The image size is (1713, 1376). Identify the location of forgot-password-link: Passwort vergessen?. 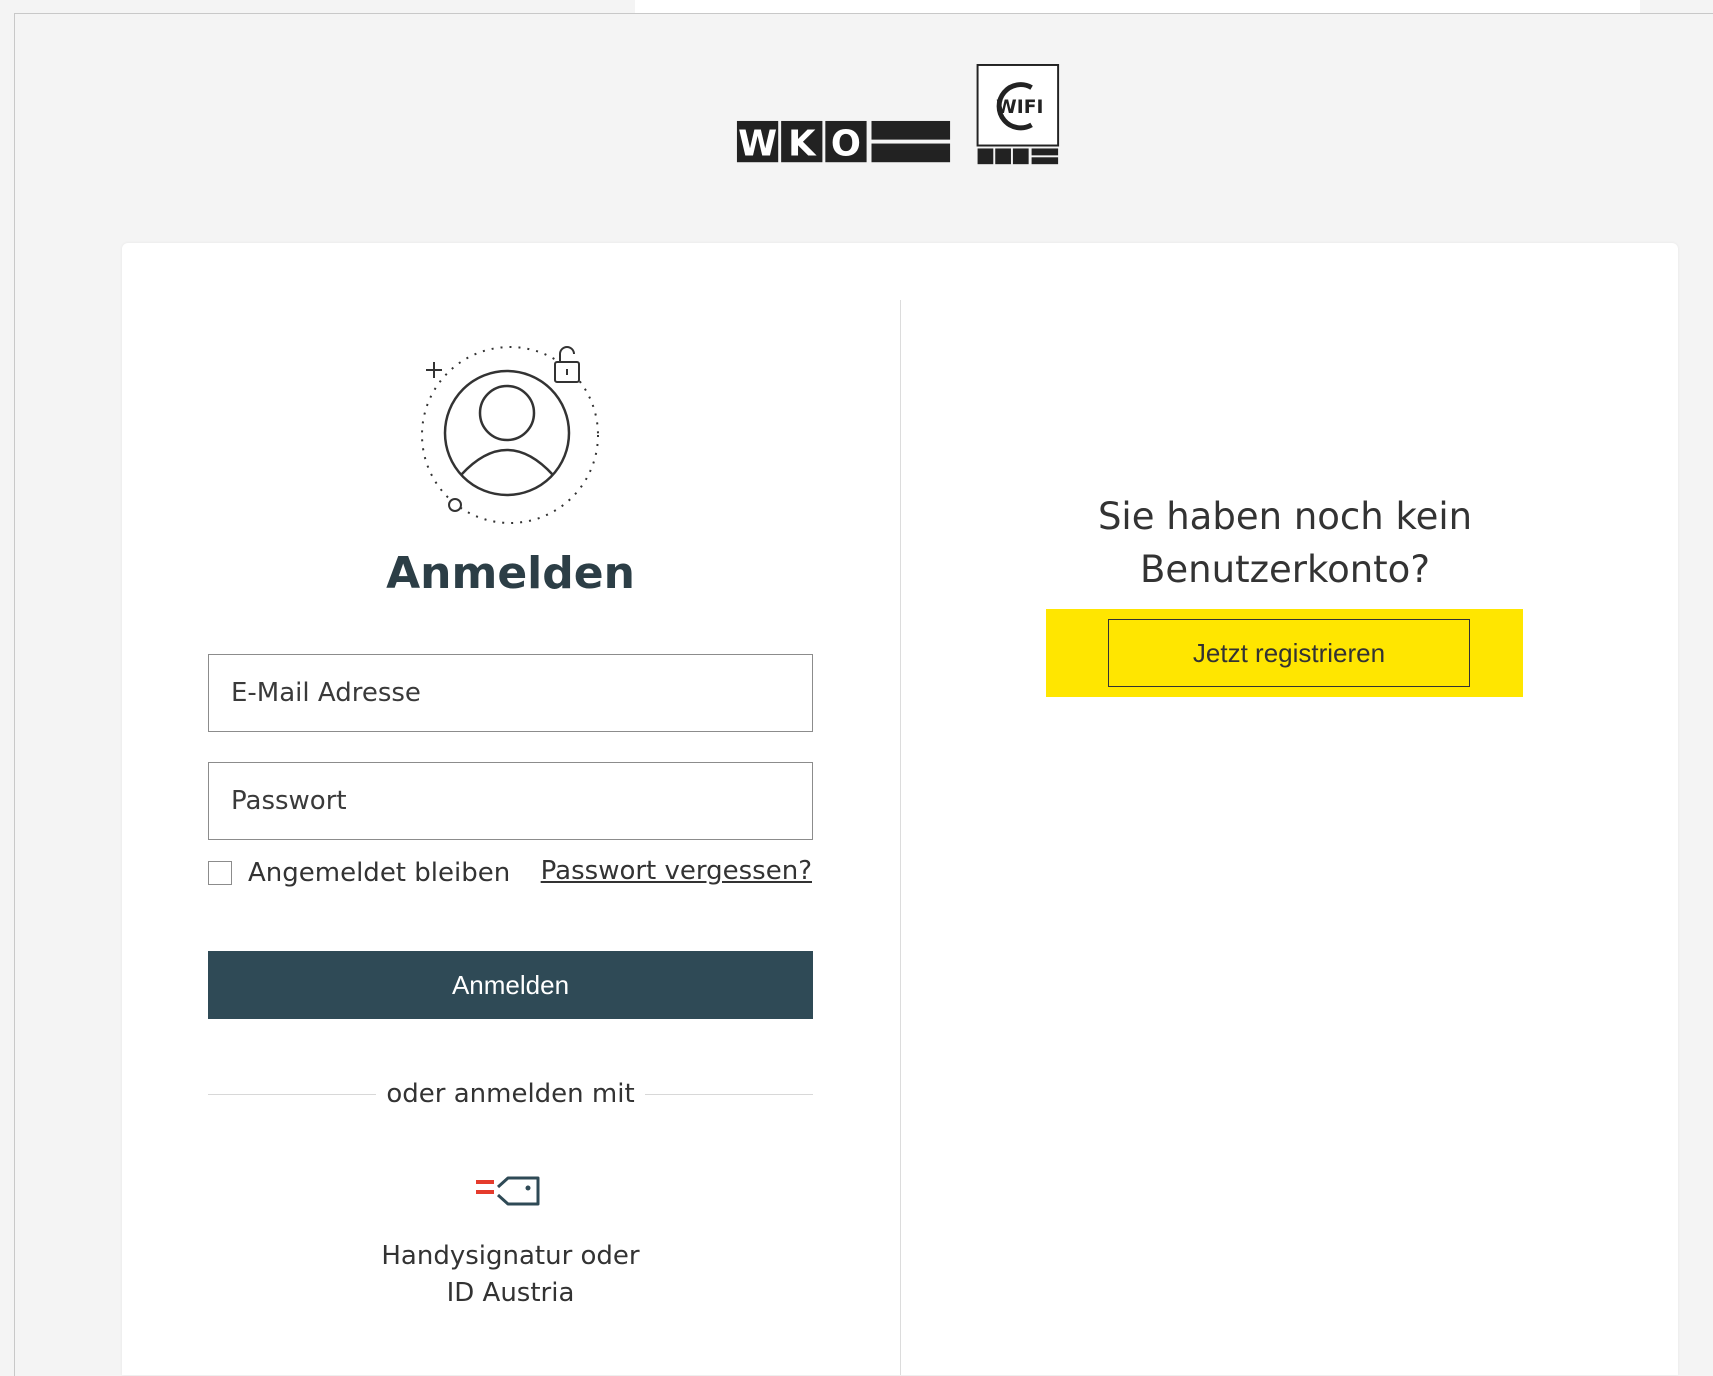
(676, 871).